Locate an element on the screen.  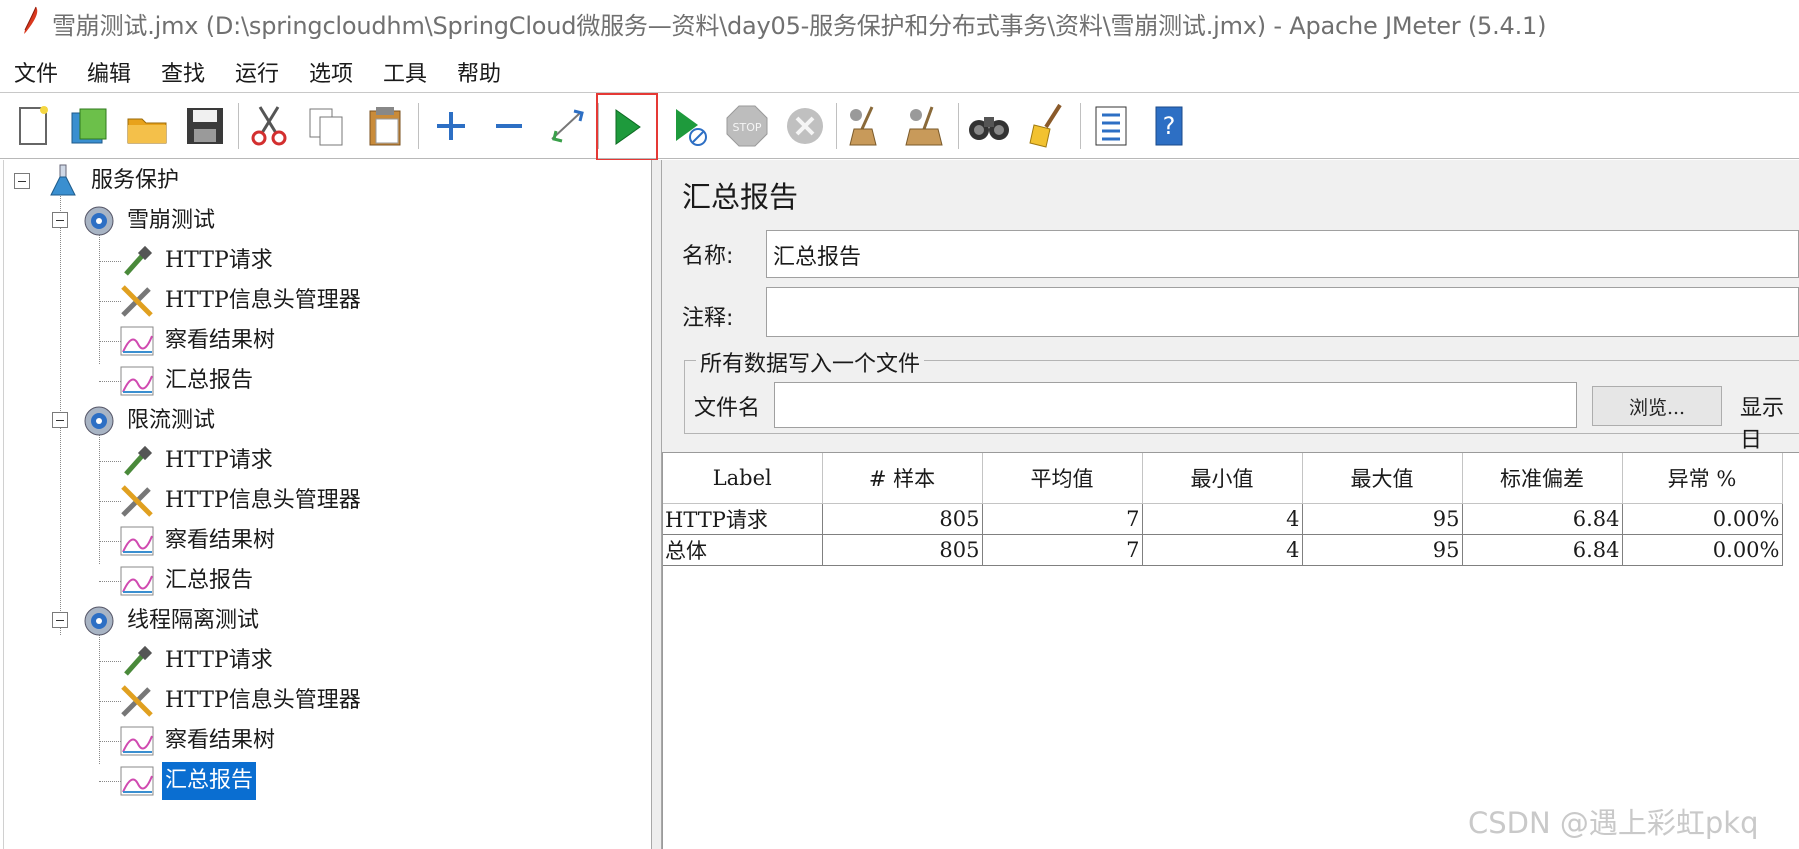
tree-label: HTTP请求 is located at coordinates (219, 260).